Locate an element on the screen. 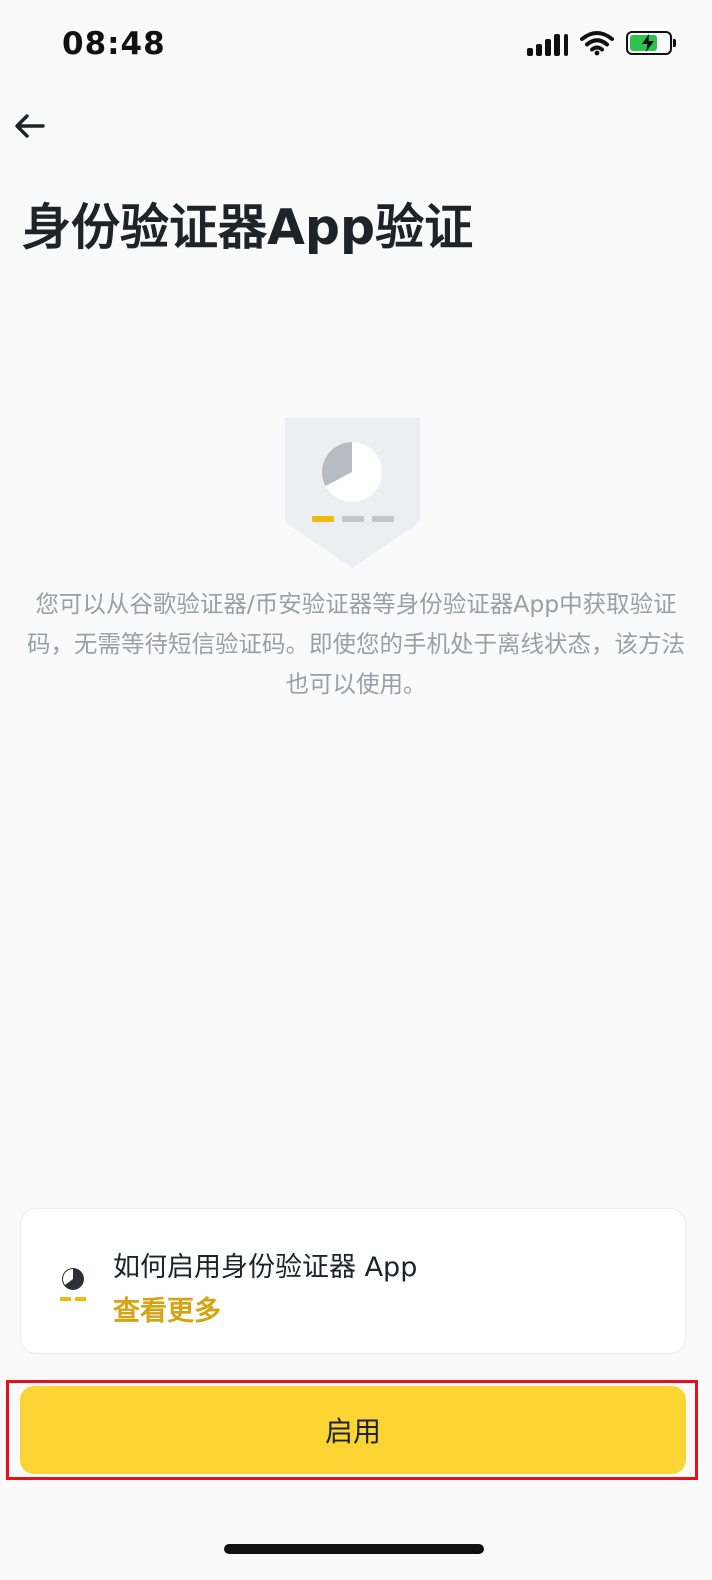  battery-charging-icon is located at coordinates (651, 43).